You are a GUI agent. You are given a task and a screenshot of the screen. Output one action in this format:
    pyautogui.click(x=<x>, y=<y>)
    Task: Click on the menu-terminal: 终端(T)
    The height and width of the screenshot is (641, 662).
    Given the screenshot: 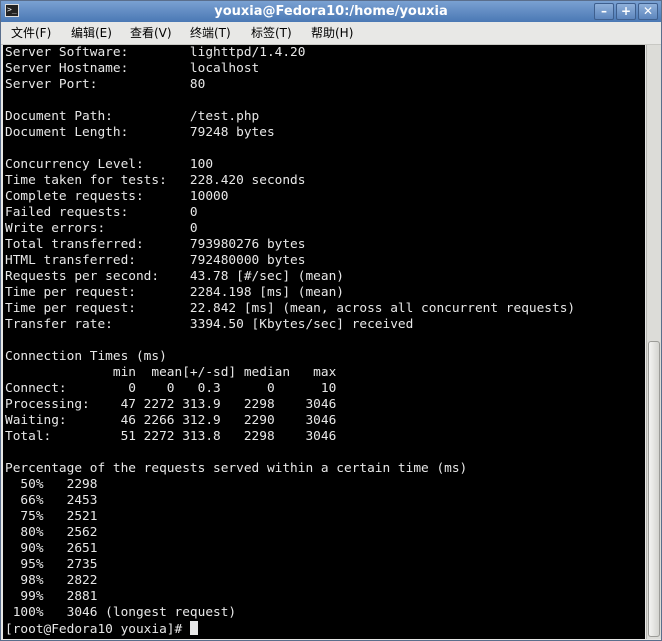 What is the action you would take?
    pyautogui.click(x=210, y=33)
    